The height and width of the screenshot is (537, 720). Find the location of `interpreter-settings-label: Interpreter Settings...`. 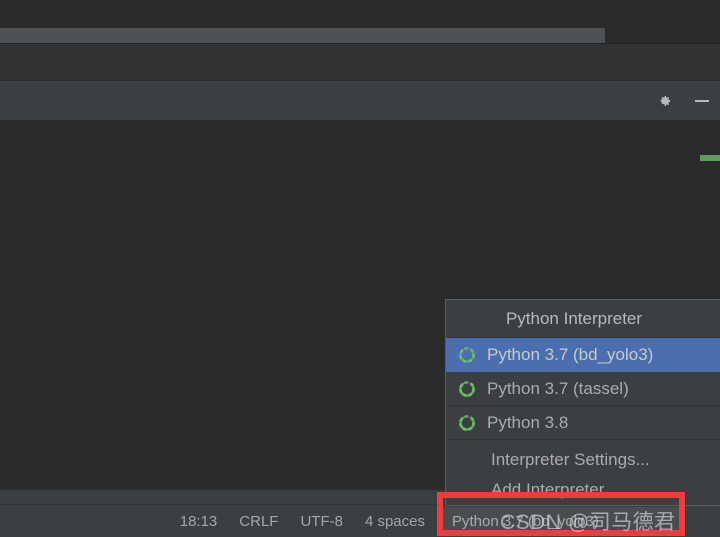

interpreter-settings-label: Interpreter Settings... is located at coordinates (570, 459).